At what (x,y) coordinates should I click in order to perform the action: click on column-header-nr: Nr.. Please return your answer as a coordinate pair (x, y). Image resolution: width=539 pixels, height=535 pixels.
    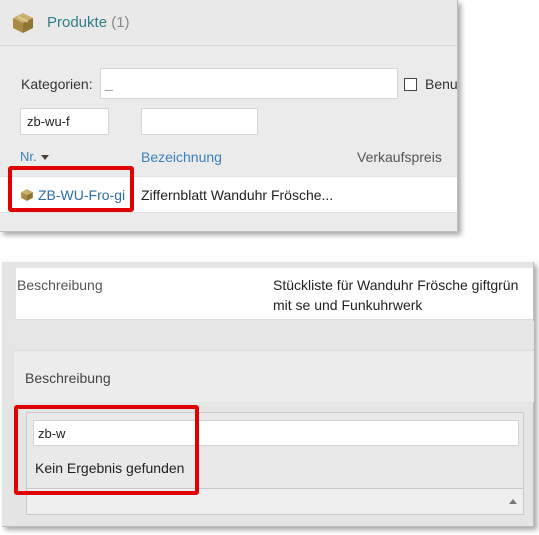
    Looking at the image, I should click on (34, 156).